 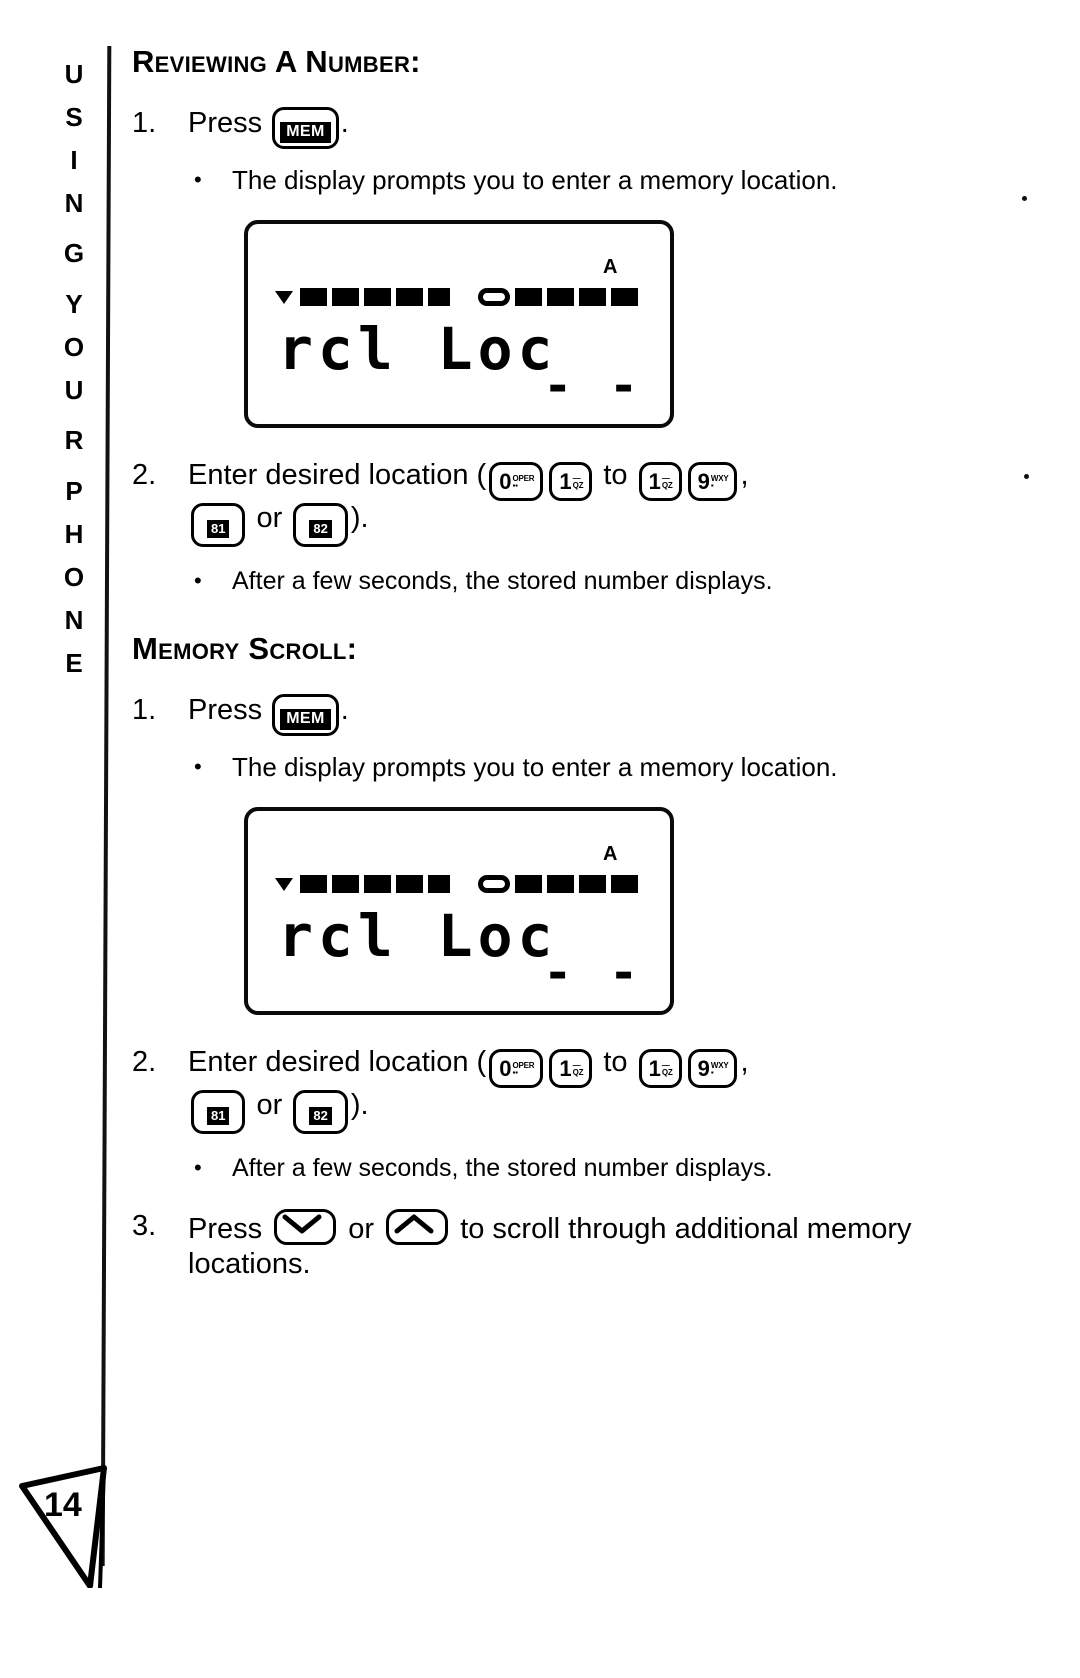 What do you see at coordinates (305, 1226) in the screenshot?
I see `scroll-down-icon` at bounding box center [305, 1226].